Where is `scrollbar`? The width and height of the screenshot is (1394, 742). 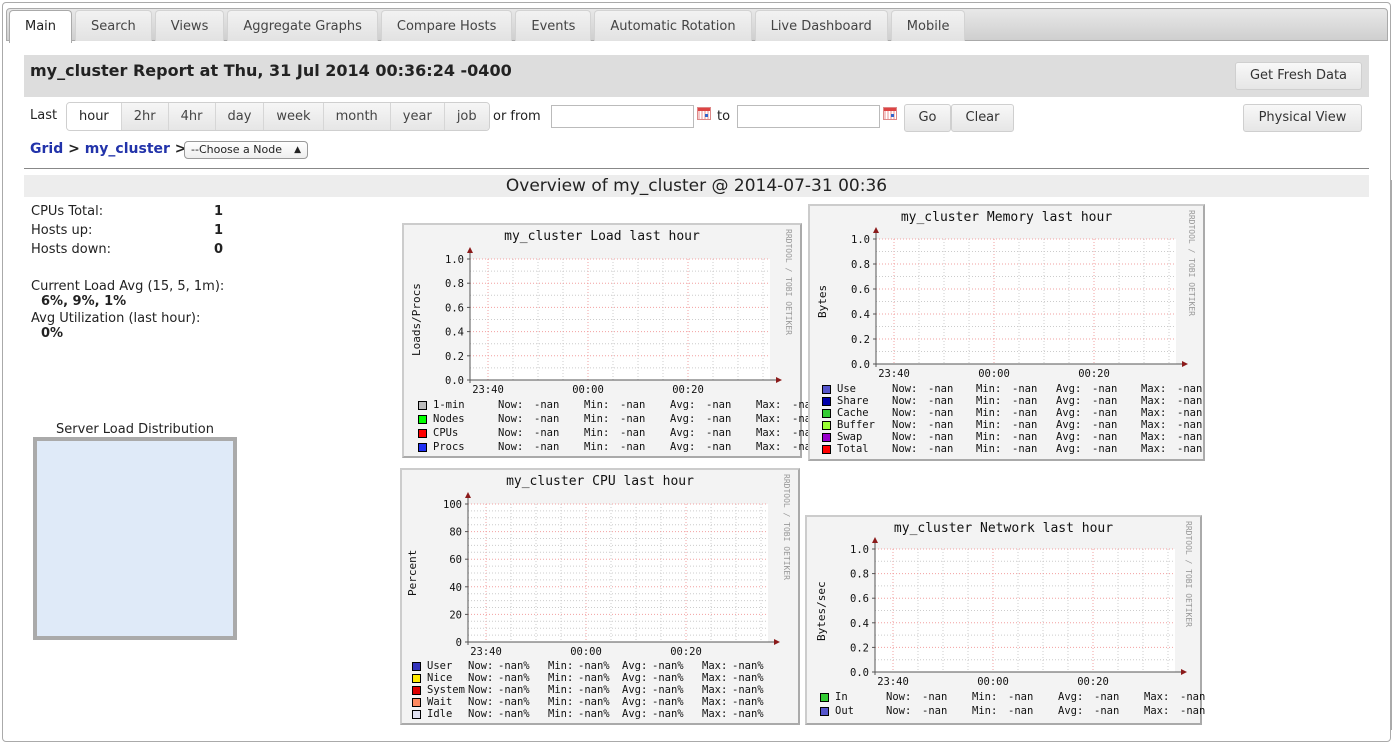
scrollbar is located at coordinates (1391, 455).